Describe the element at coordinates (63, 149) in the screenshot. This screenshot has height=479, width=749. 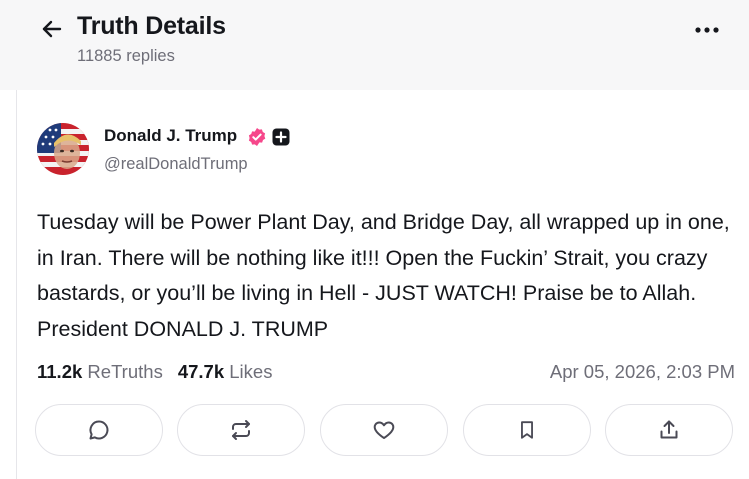
I see `avatar` at that location.